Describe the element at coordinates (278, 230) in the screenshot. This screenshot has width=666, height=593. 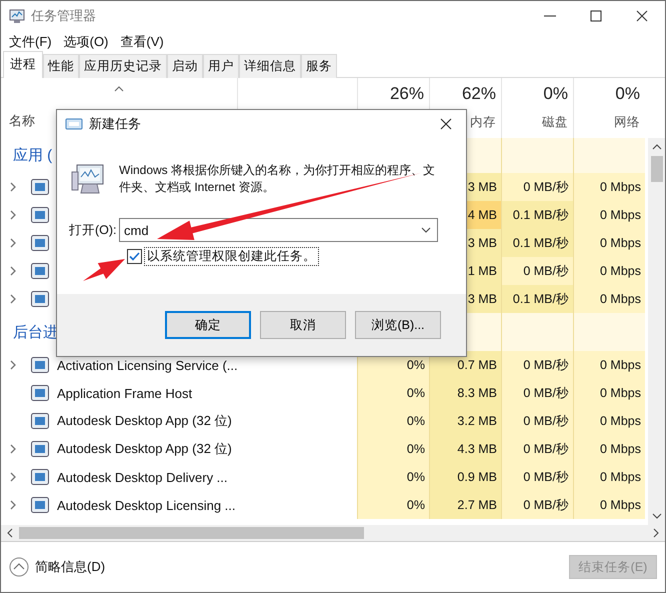
I see `command-combo-box: cmd` at that location.